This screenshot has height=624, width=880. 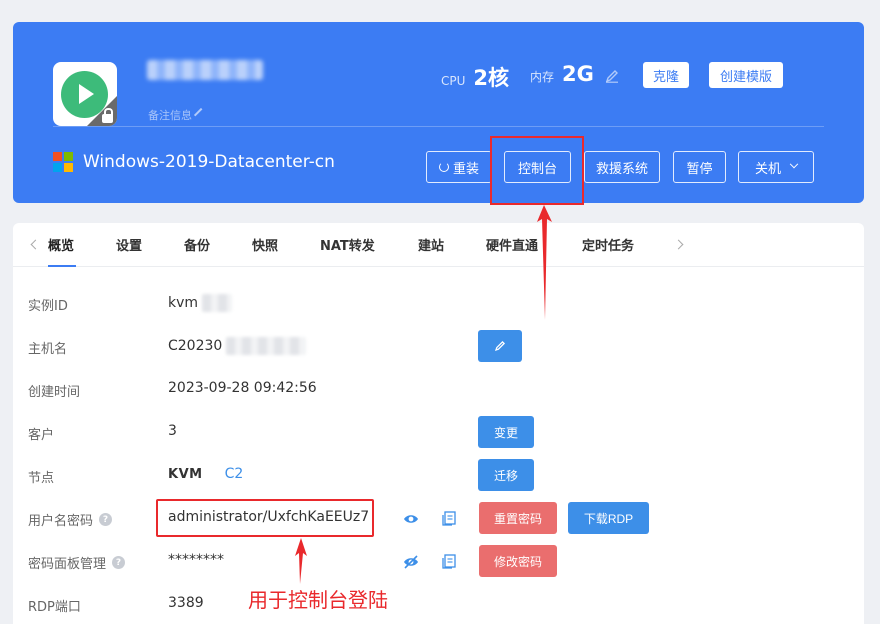 What do you see at coordinates (518, 518) in the screenshot?
I see `reset-password-button: 重置密码` at bounding box center [518, 518].